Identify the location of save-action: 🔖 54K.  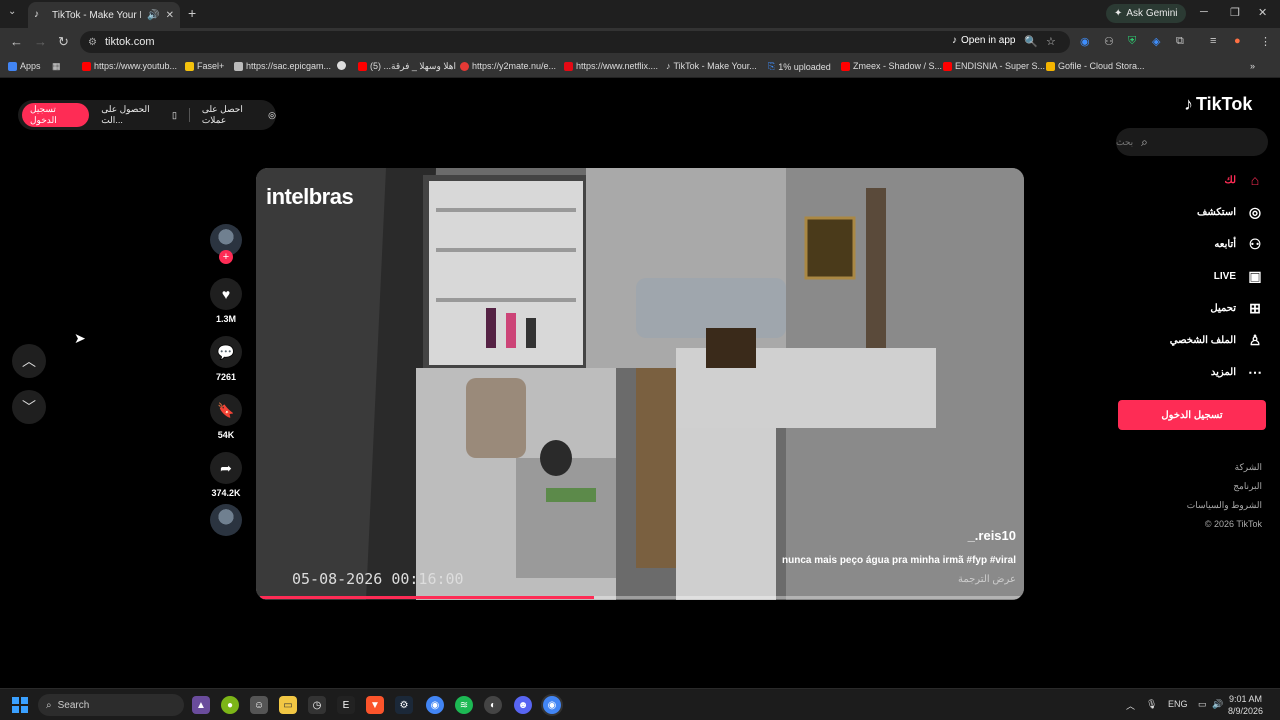
(226, 417).